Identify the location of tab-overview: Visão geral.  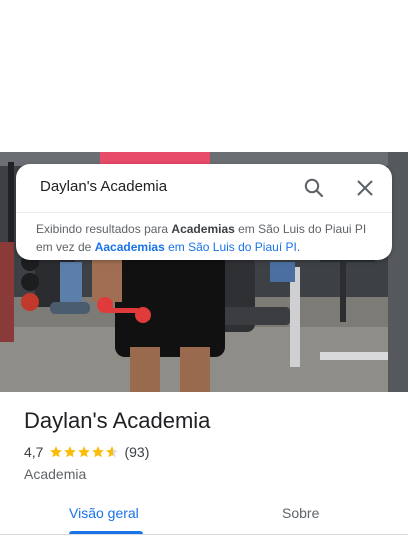
(104, 513).